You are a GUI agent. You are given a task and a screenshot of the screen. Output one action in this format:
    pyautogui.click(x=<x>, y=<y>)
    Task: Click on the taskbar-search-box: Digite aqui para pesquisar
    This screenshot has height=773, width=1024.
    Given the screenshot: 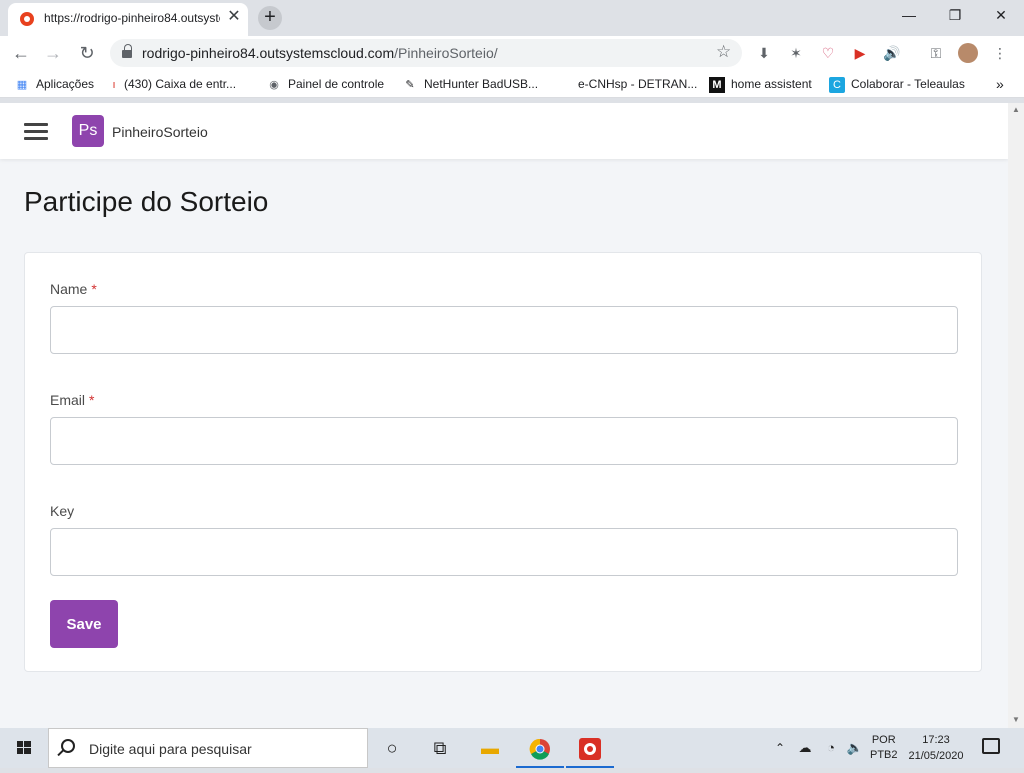 What is the action you would take?
    pyautogui.click(x=208, y=748)
    